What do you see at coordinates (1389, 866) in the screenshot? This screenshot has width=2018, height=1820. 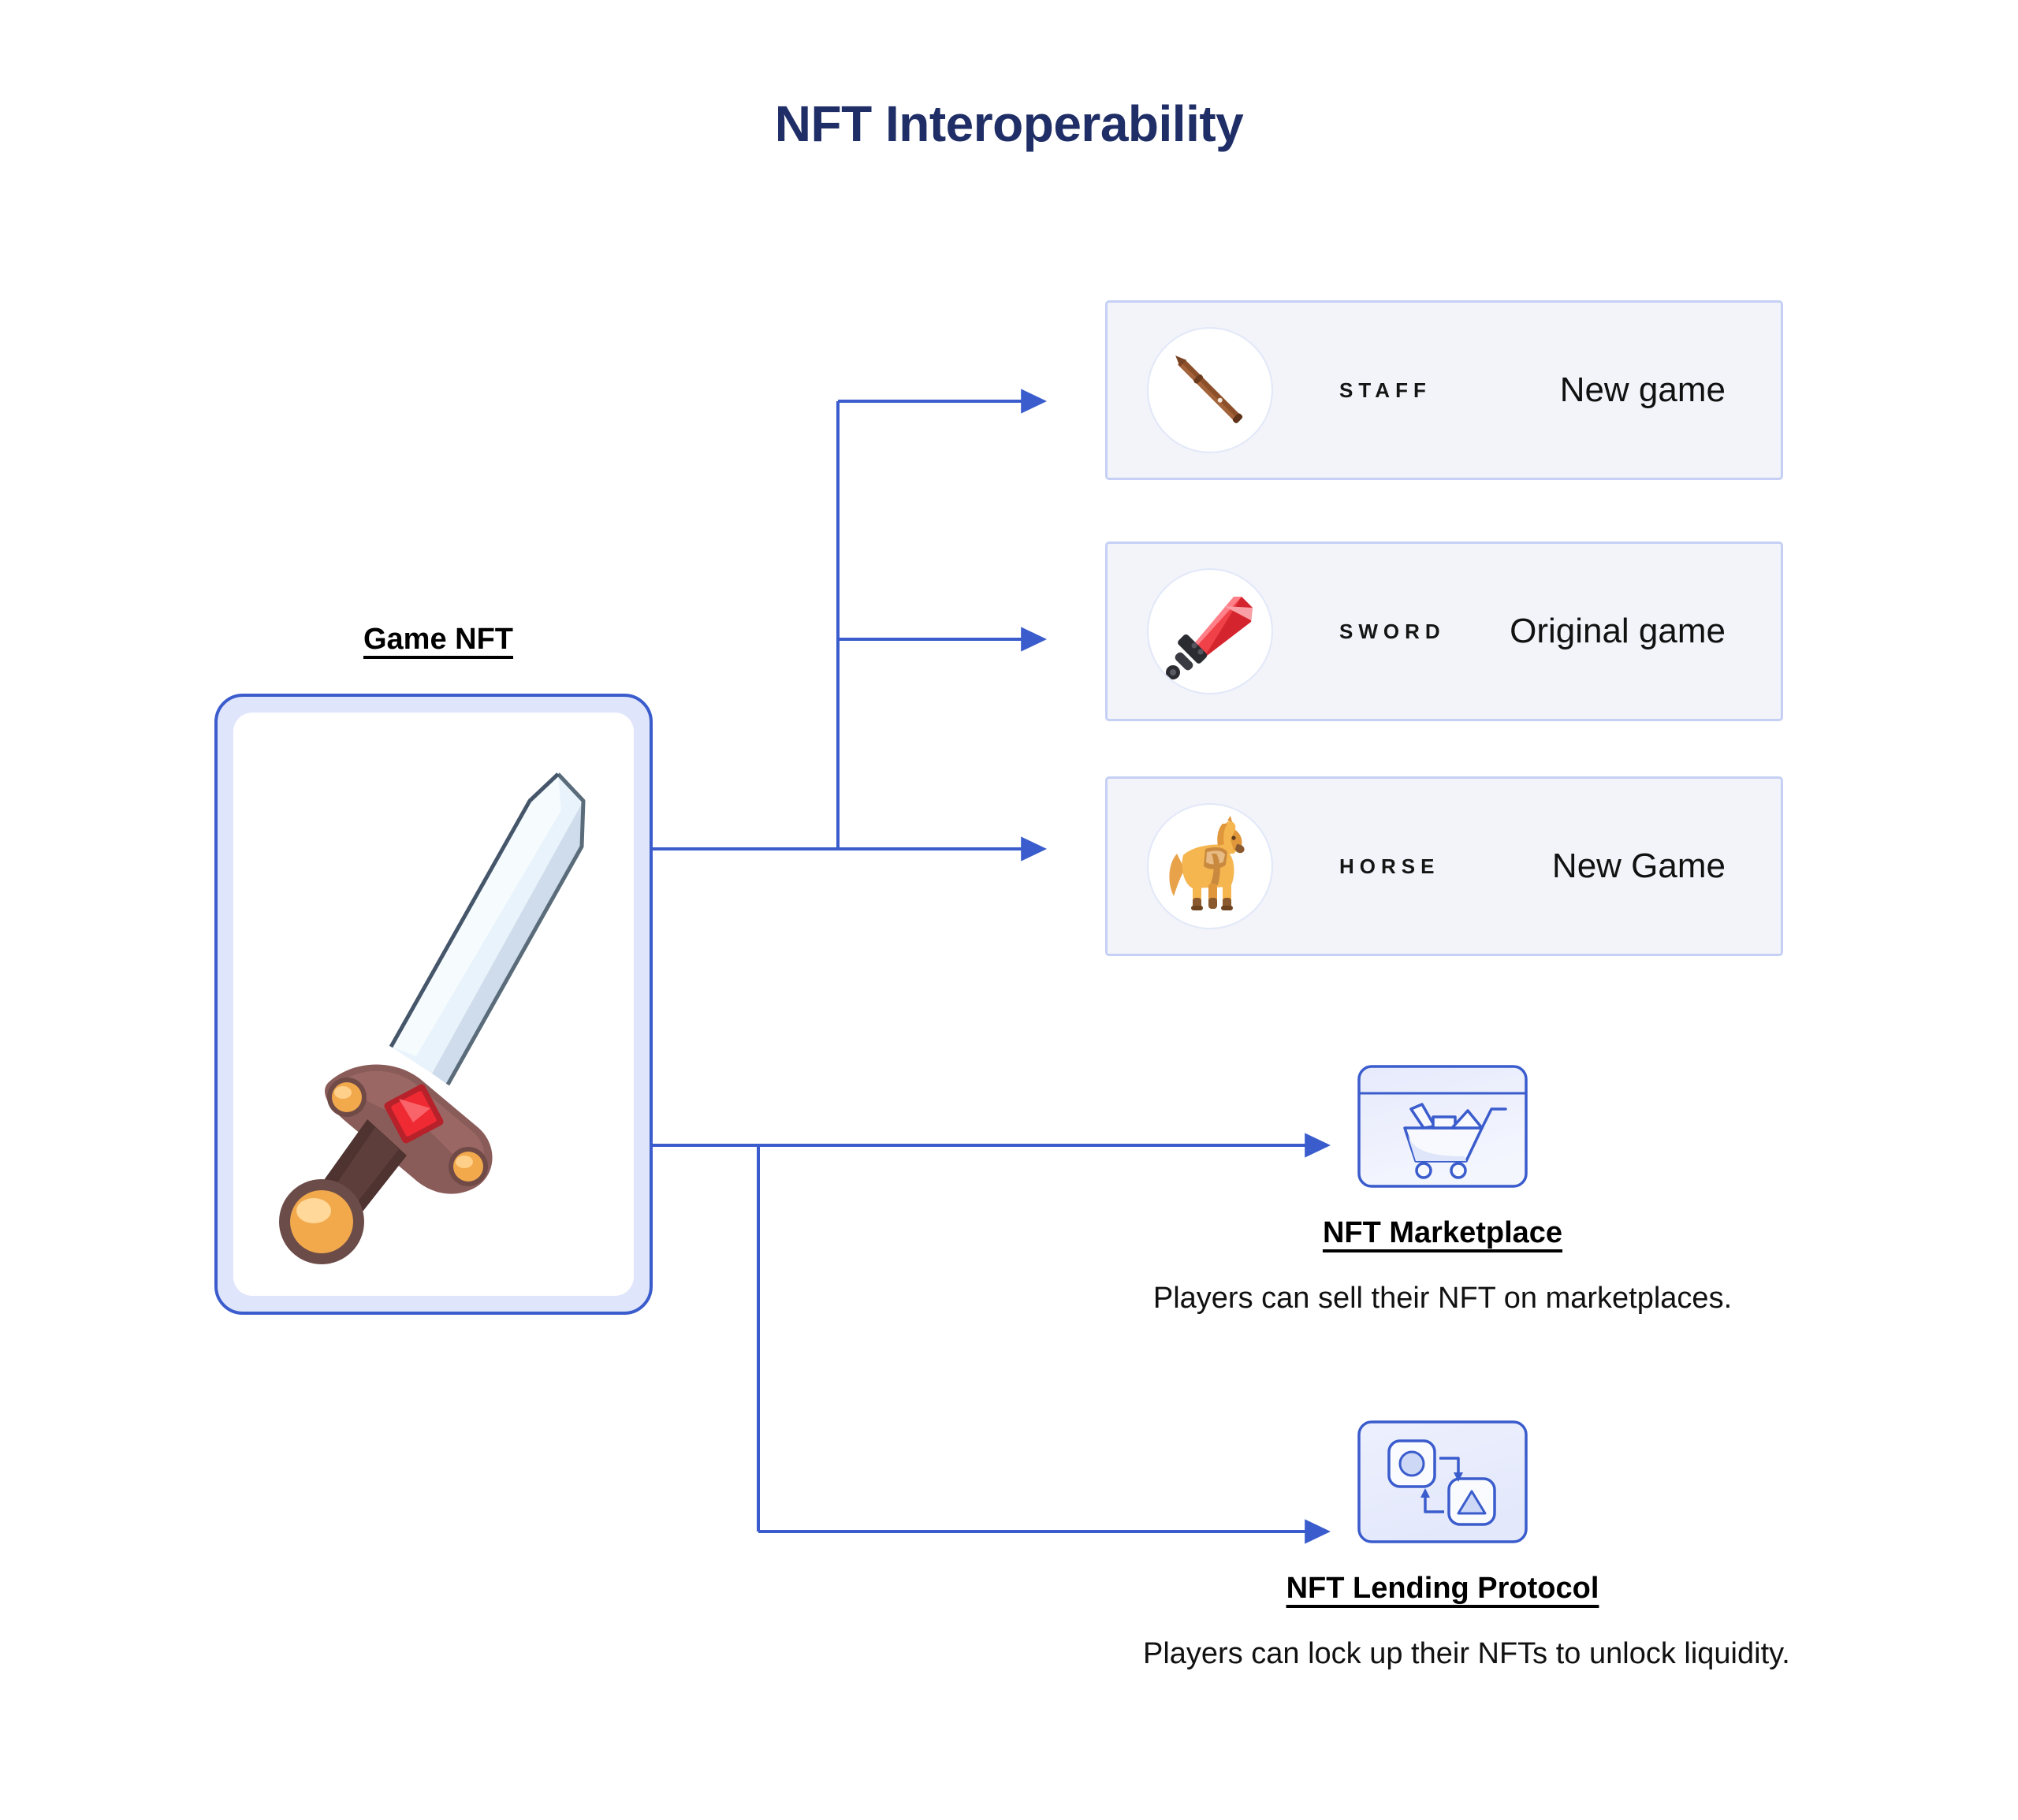 I see `item-tag: HORSE` at bounding box center [1389, 866].